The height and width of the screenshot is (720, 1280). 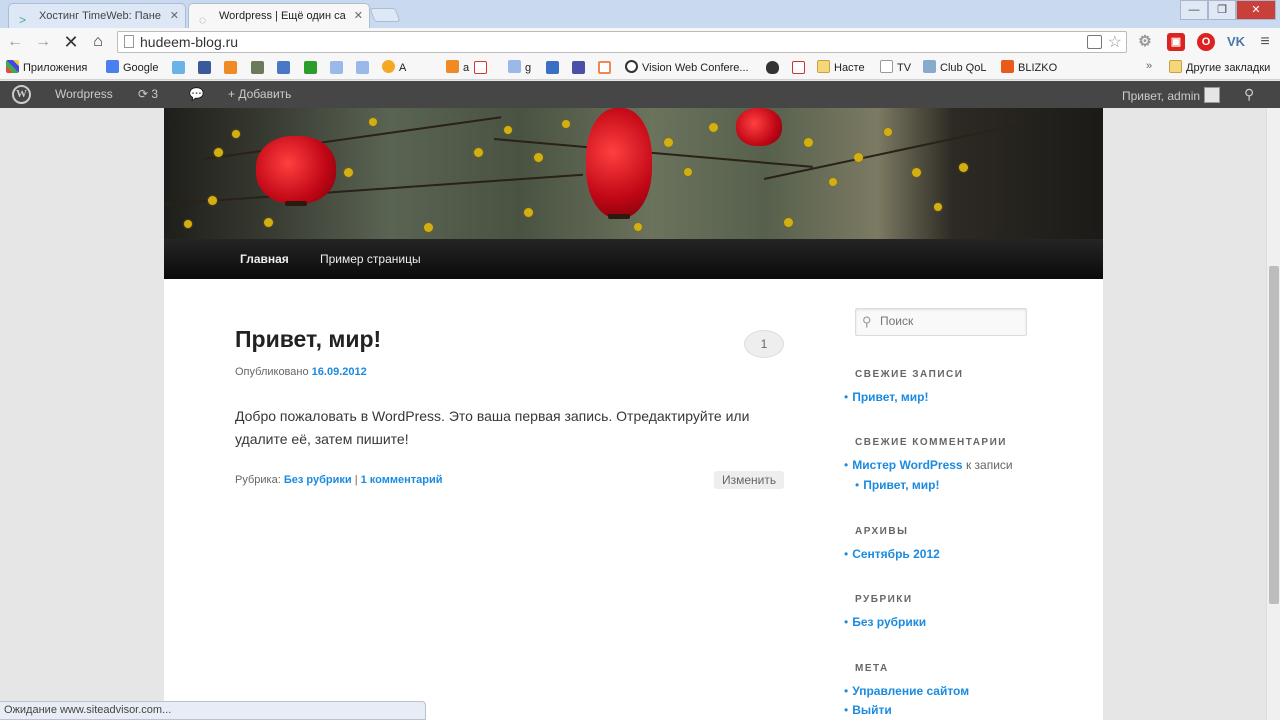 I want to click on lantern-cap, so click(x=619, y=216).